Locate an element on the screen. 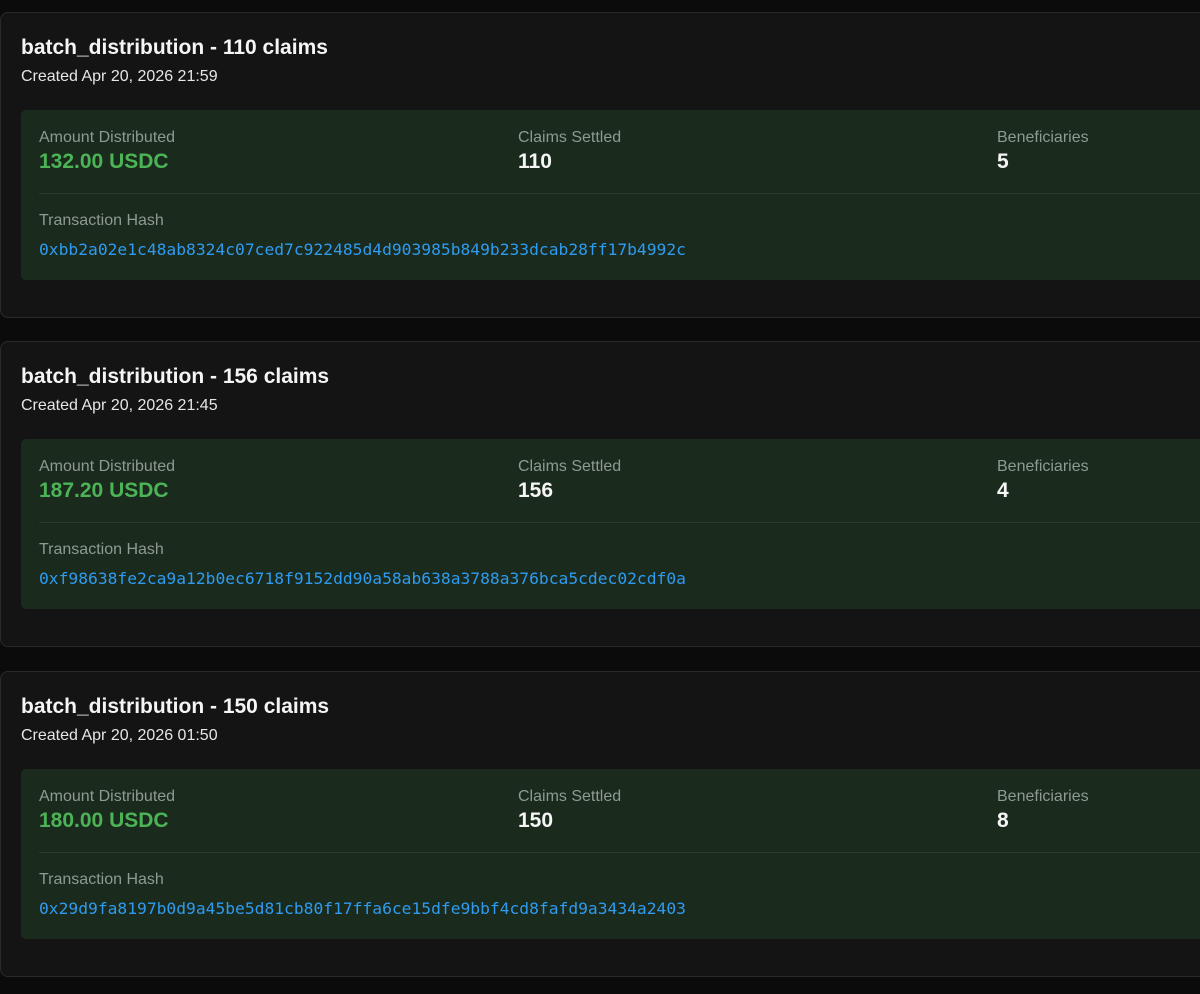 The height and width of the screenshot is (994, 1200). card-title: batch_distribution - 156 claims is located at coordinates (175, 376).